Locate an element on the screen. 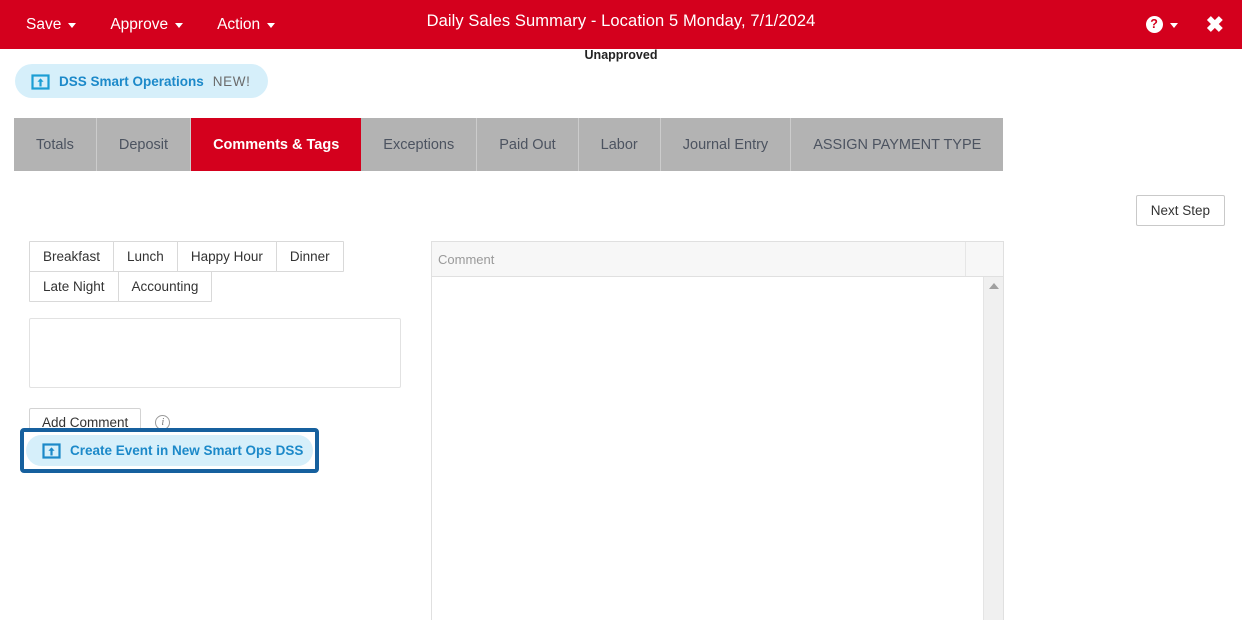 This screenshot has width=1242, height=620. tab-exceptions: Exceptions is located at coordinates (419, 144).